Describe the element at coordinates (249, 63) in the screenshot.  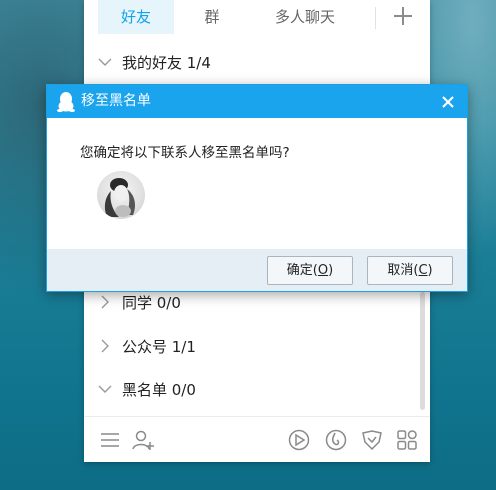
I see `group-my-friends: 我的好友 1/4` at that location.